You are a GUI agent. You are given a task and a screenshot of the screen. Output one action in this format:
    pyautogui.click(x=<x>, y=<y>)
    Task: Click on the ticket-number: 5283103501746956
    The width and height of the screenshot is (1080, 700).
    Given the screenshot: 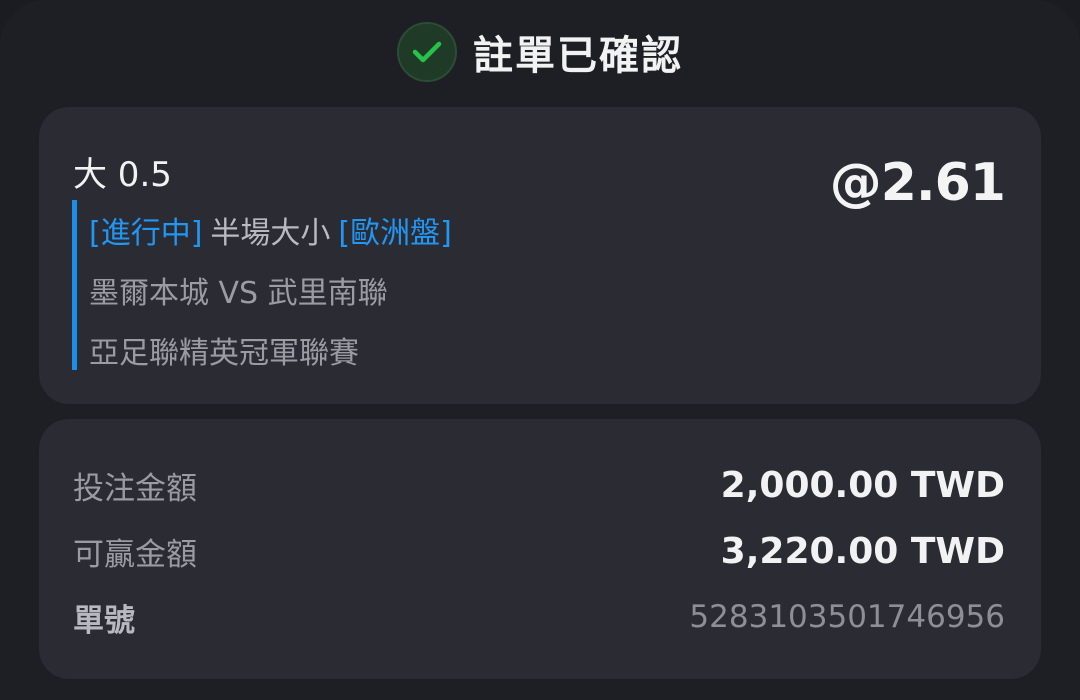 What is the action you would take?
    pyautogui.click(x=847, y=617)
    